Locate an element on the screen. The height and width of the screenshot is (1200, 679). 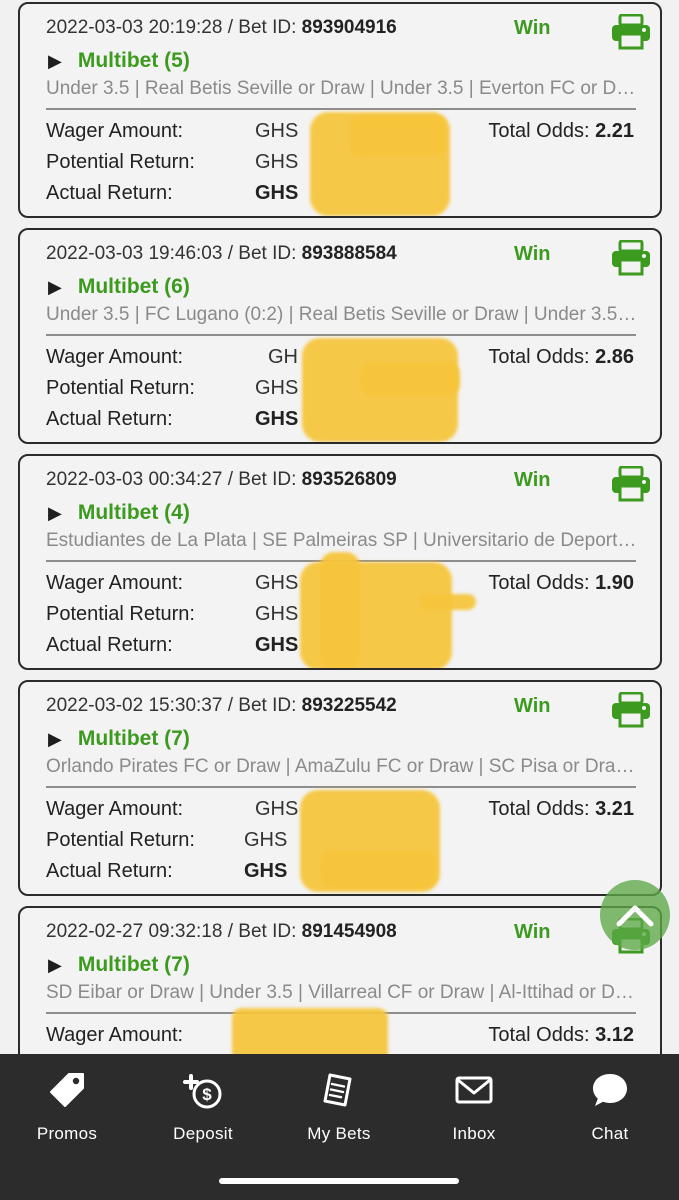
tab-deposit: $ Deposit is located at coordinates (203, 1118).